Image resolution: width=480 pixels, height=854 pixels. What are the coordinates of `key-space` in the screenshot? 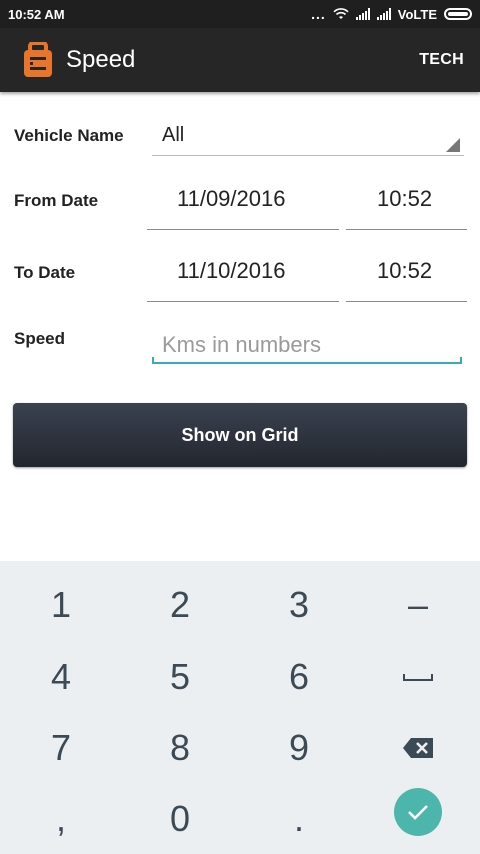 It's located at (418, 677).